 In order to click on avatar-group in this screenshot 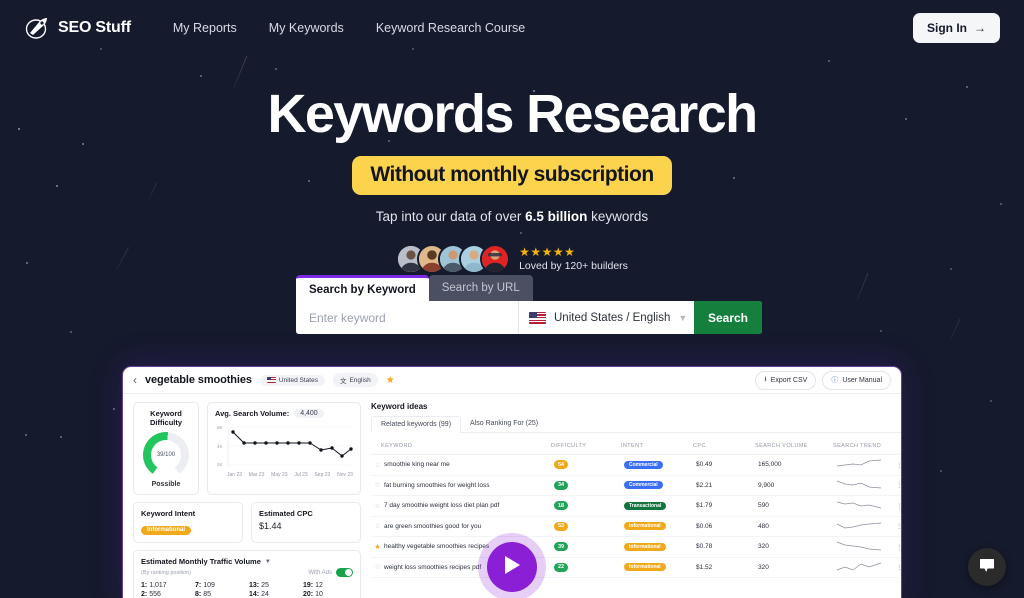, I will do `click(453, 259)`.